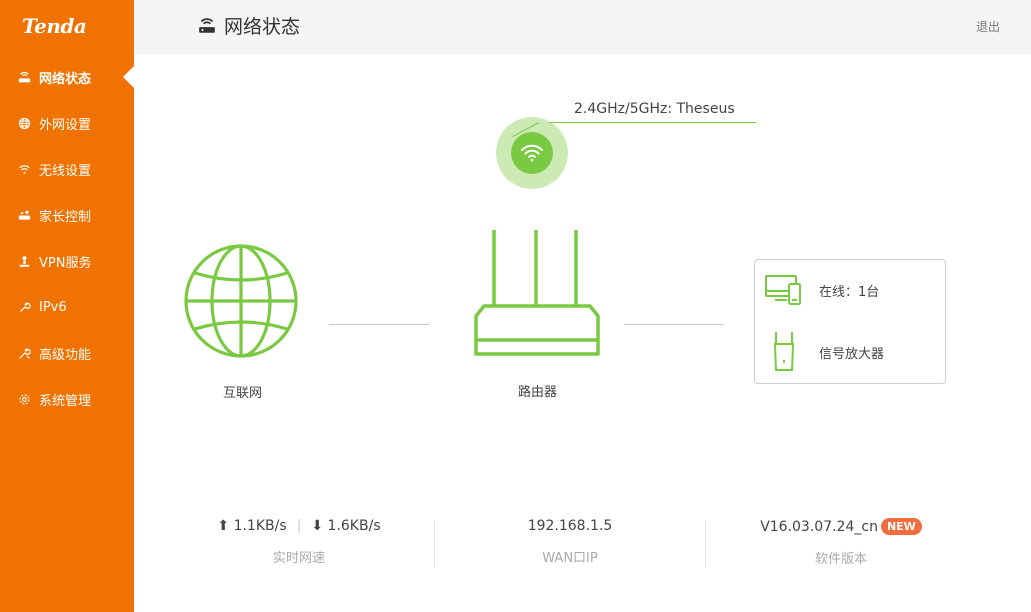 The width and height of the screenshot is (1031, 612). Describe the element at coordinates (654, 109) in the screenshot. I see `ssid-label: 2.4GHz/5GHz: Theseus` at that location.